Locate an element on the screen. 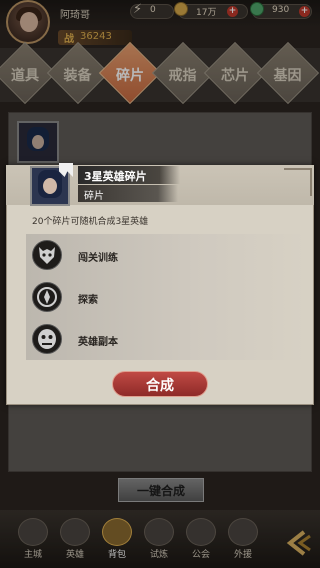 This screenshot has width=320, height=568. item-type: 碎片 is located at coordinates (94, 196).